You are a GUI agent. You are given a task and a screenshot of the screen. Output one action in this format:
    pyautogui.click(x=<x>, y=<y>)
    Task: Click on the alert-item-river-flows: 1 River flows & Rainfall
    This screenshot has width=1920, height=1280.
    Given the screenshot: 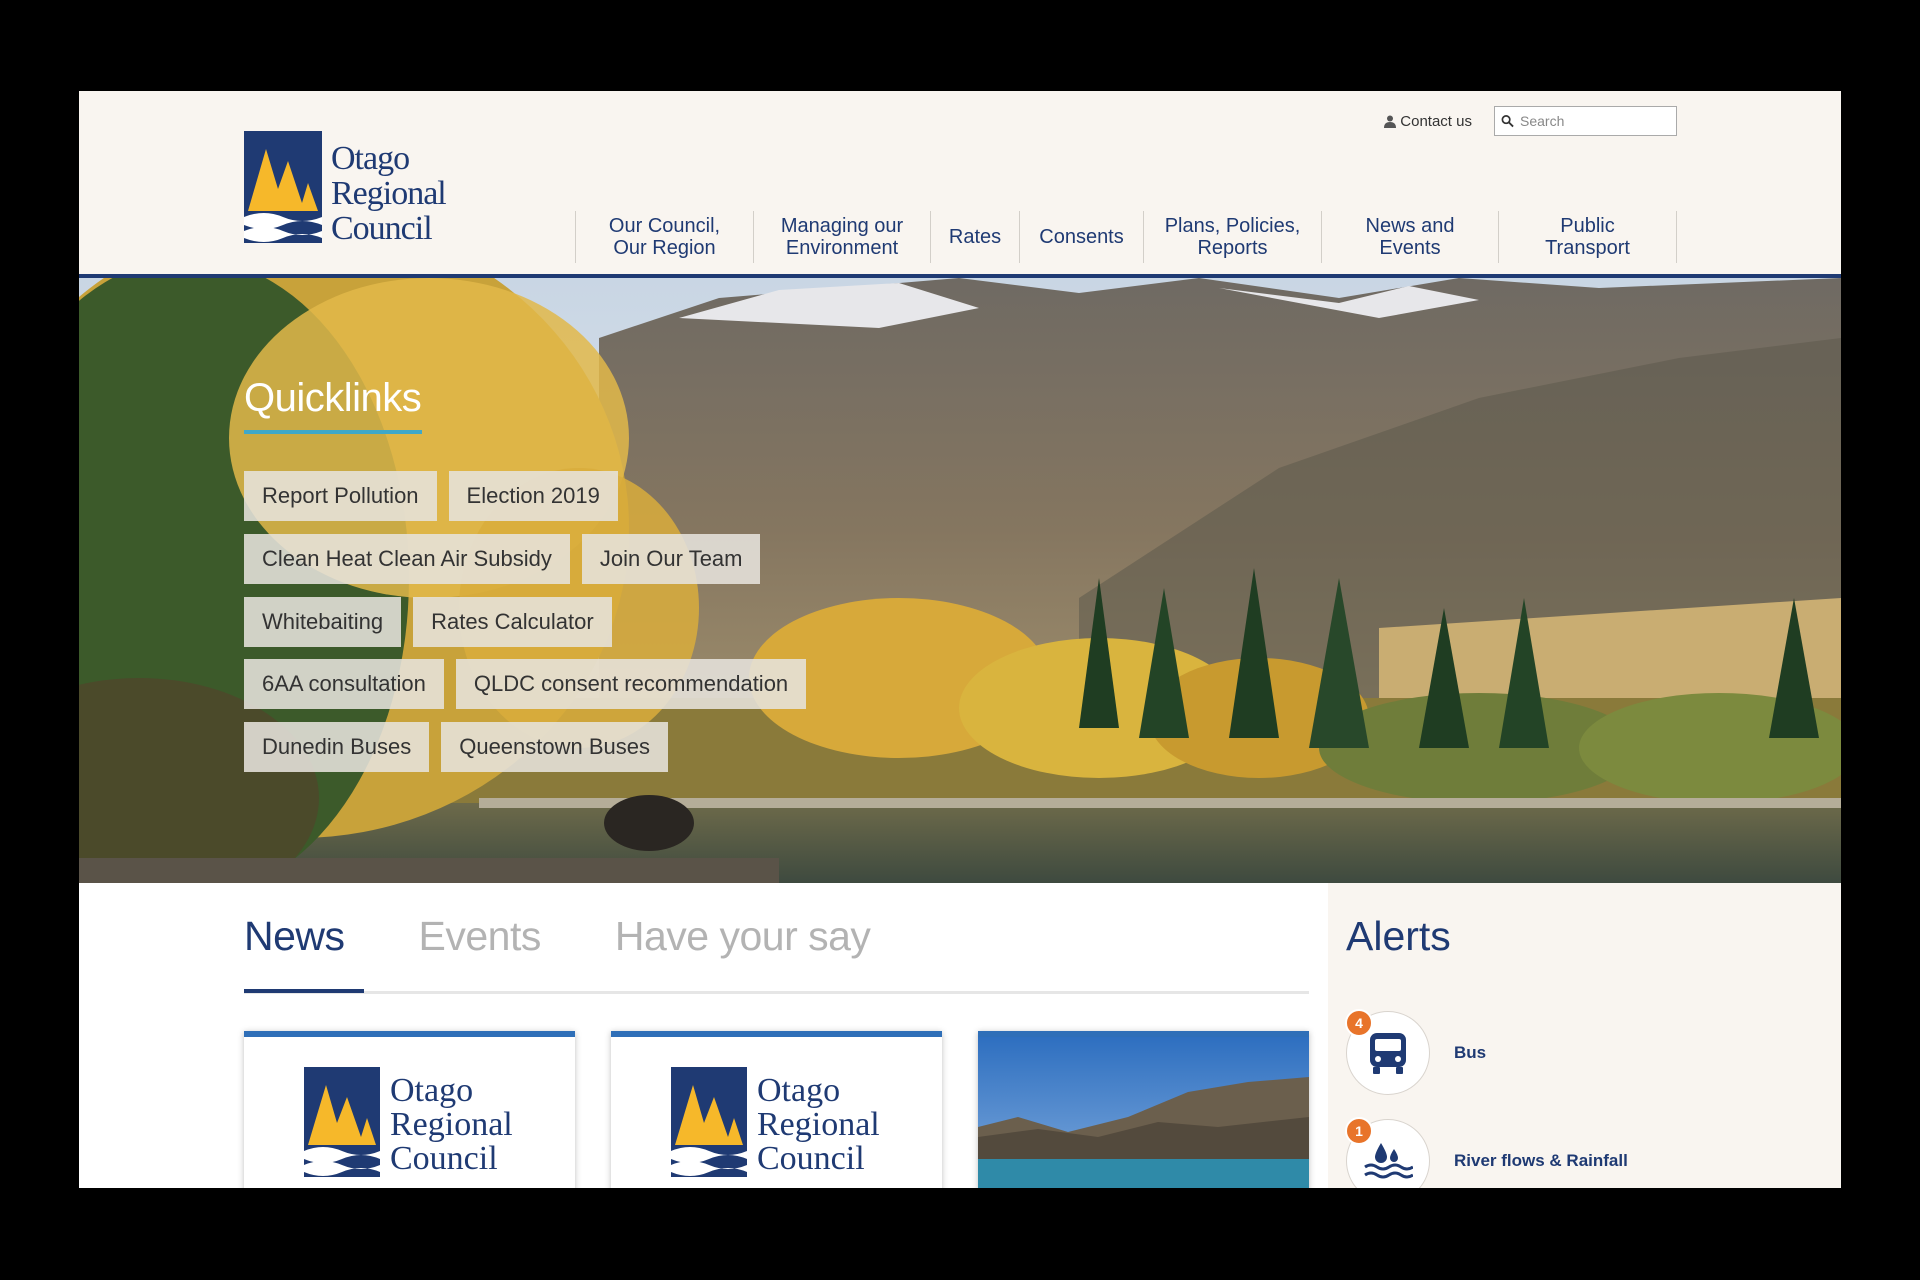 What is the action you would take?
    pyautogui.click(x=1486, y=1152)
    